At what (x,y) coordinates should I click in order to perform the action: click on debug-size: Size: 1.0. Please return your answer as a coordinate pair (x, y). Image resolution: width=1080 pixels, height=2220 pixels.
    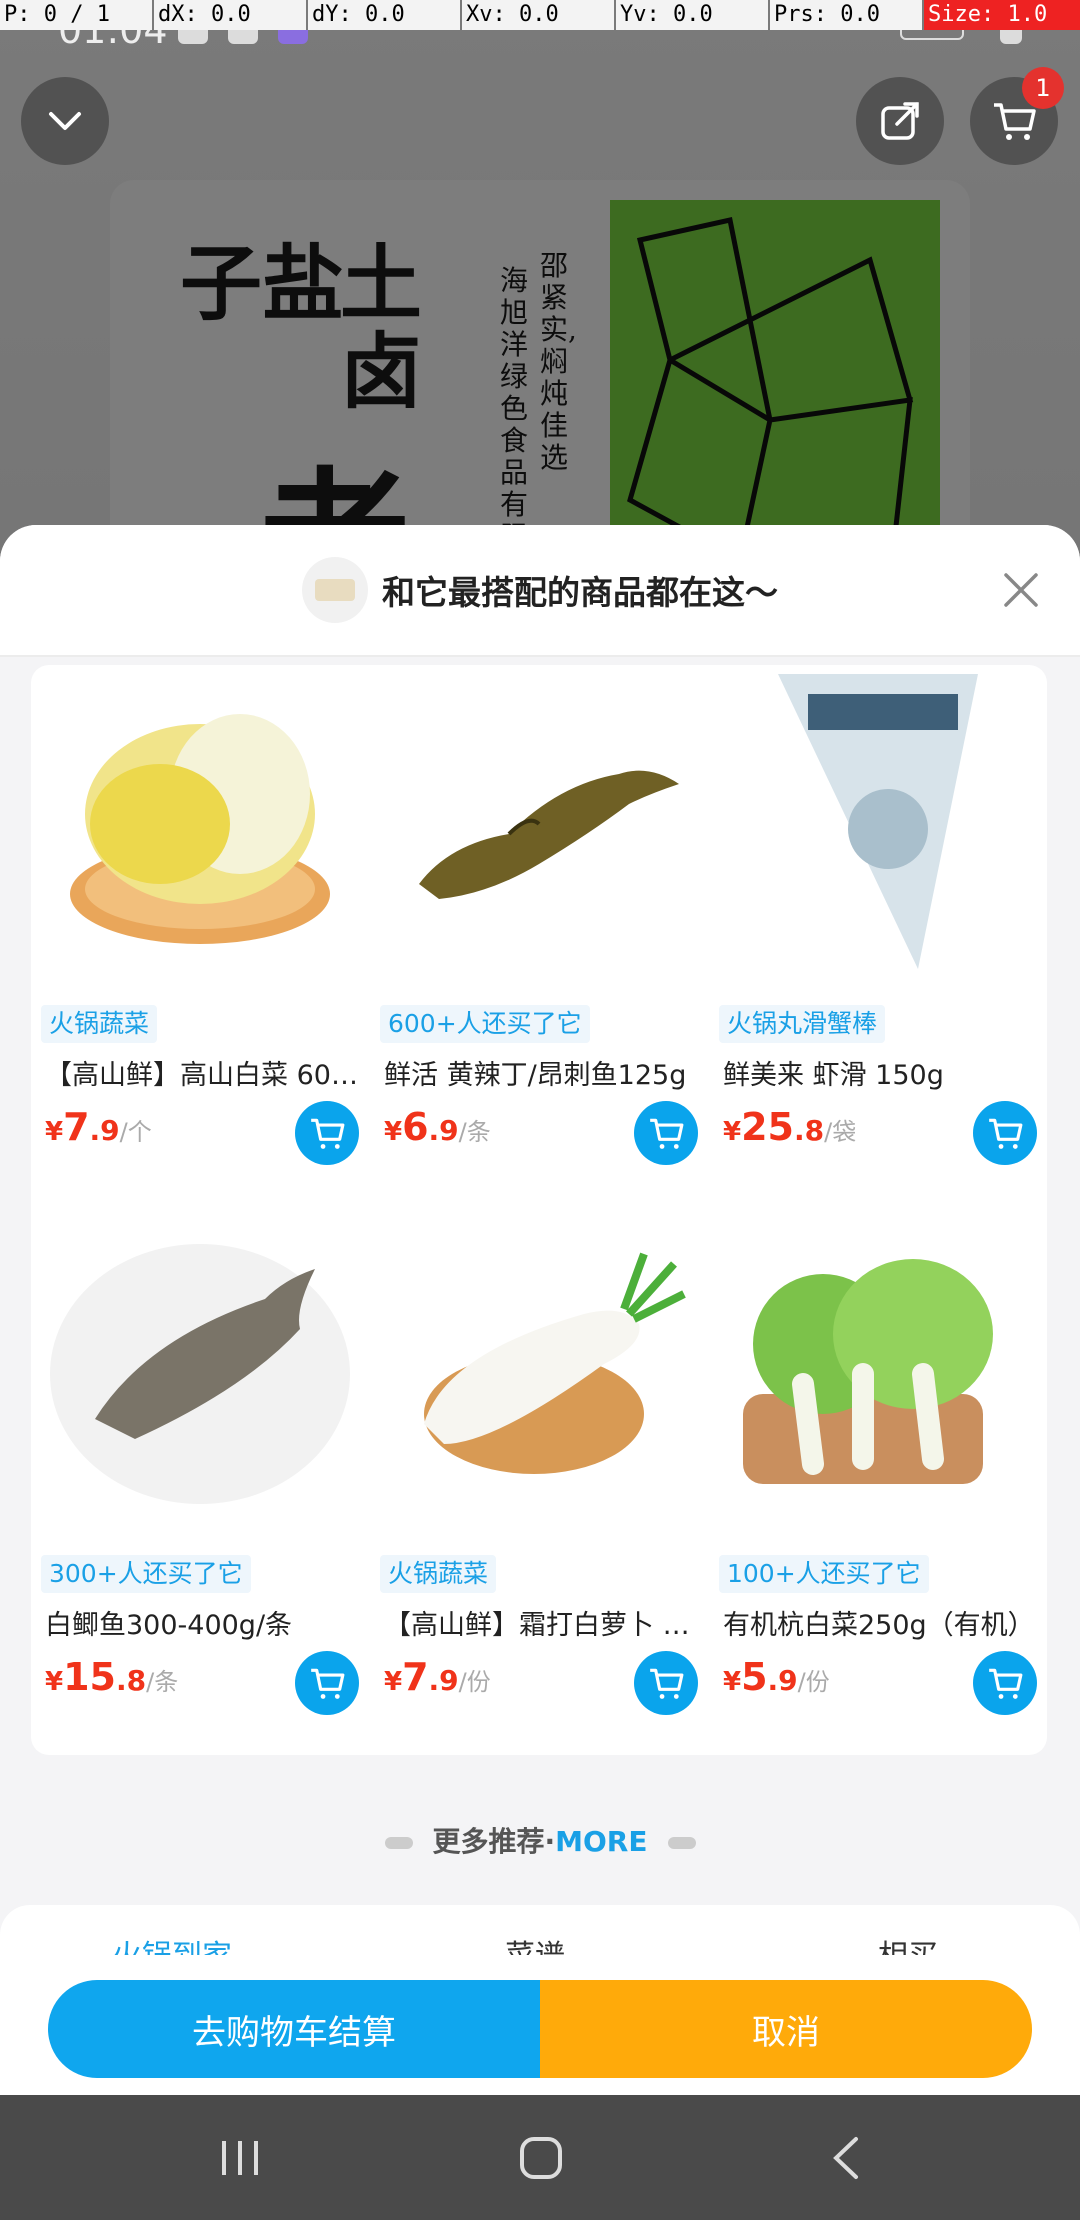
    Looking at the image, I should click on (1002, 15).